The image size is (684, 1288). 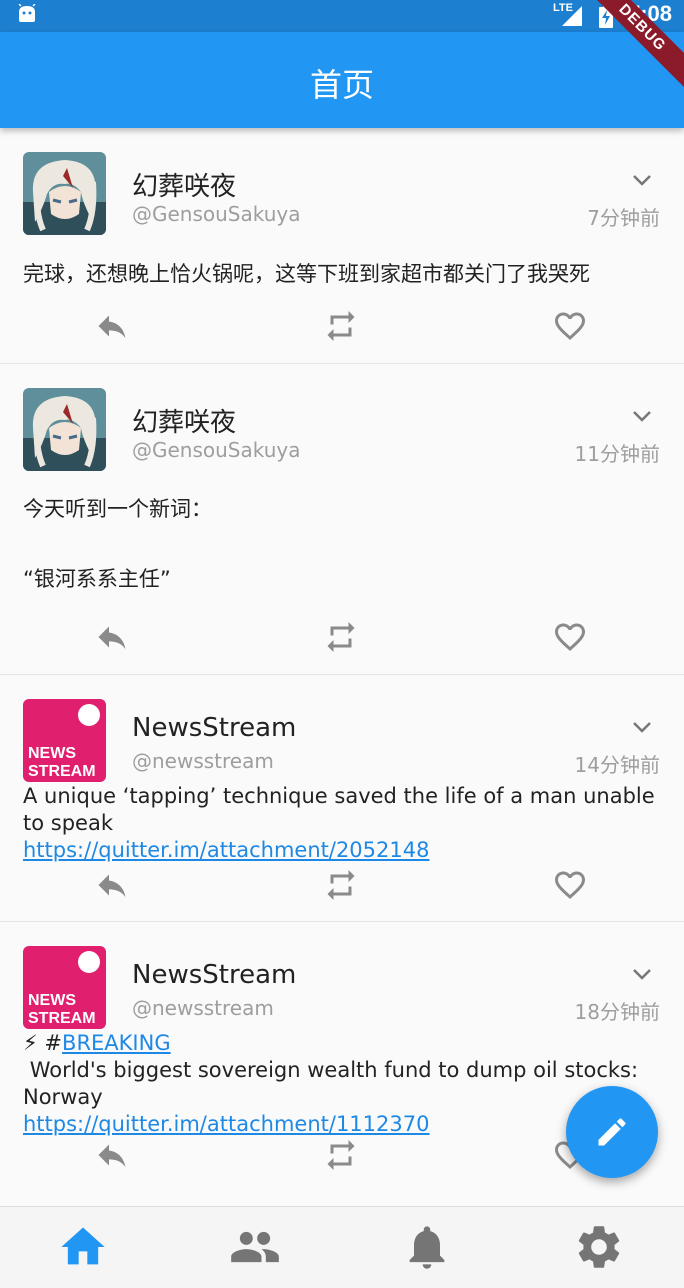 I want to click on post-content: 完球，还想晚上恰火锅呢，这等下班到家超市都关门了我哭死, so click(x=306, y=274).